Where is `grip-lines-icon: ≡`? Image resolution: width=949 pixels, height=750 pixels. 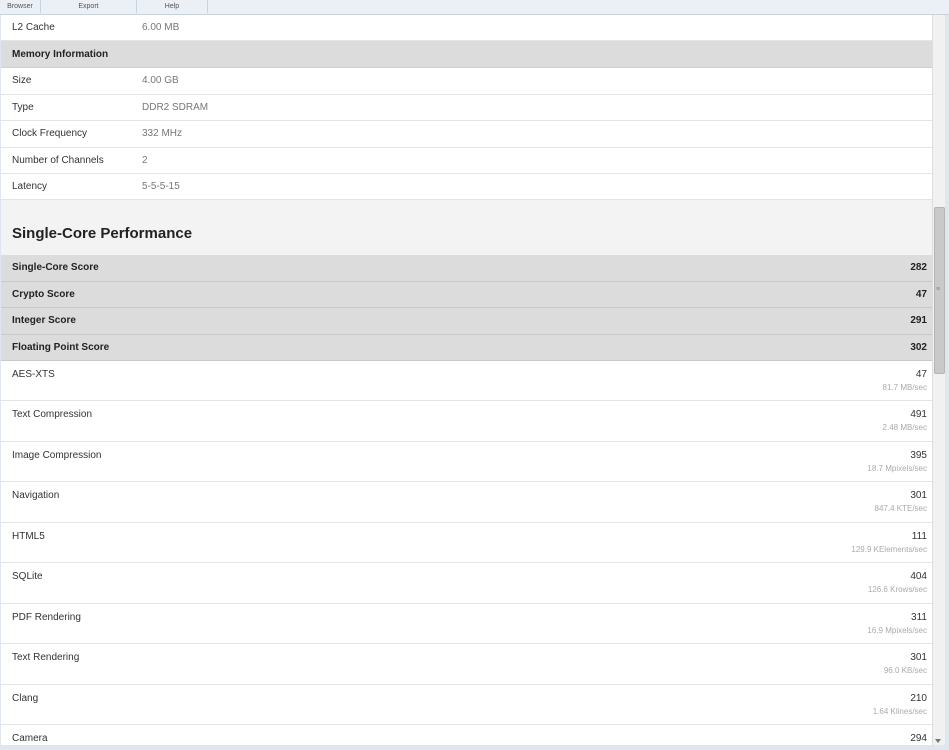 grip-lines-icon: ≡ is located at coordinates (938, 289).